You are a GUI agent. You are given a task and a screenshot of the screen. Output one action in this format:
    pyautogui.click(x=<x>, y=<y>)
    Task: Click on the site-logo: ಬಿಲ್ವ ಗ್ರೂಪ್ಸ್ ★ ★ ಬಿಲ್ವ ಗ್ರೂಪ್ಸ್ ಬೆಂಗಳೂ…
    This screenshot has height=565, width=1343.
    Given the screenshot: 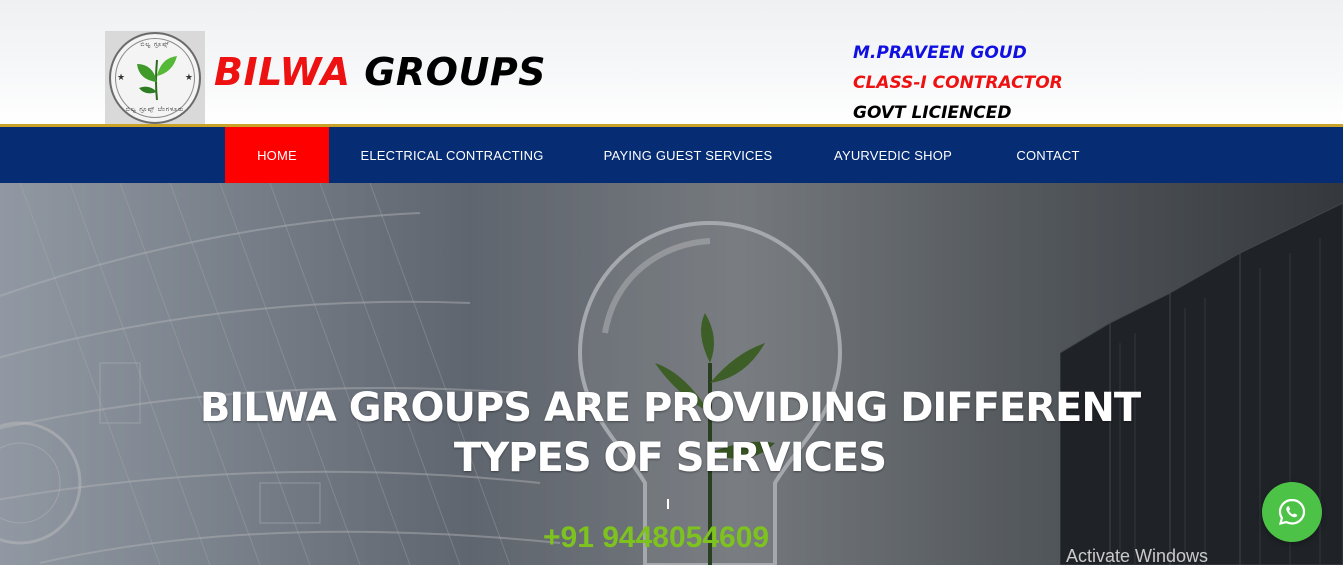 What is the action you would take?
    pyautogui.click(x=155, y=77)
    